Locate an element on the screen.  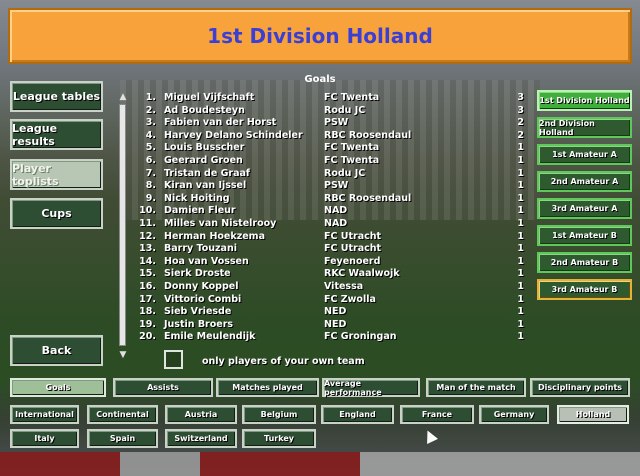
player-rank: 17. is located at coordinates (147, 299).